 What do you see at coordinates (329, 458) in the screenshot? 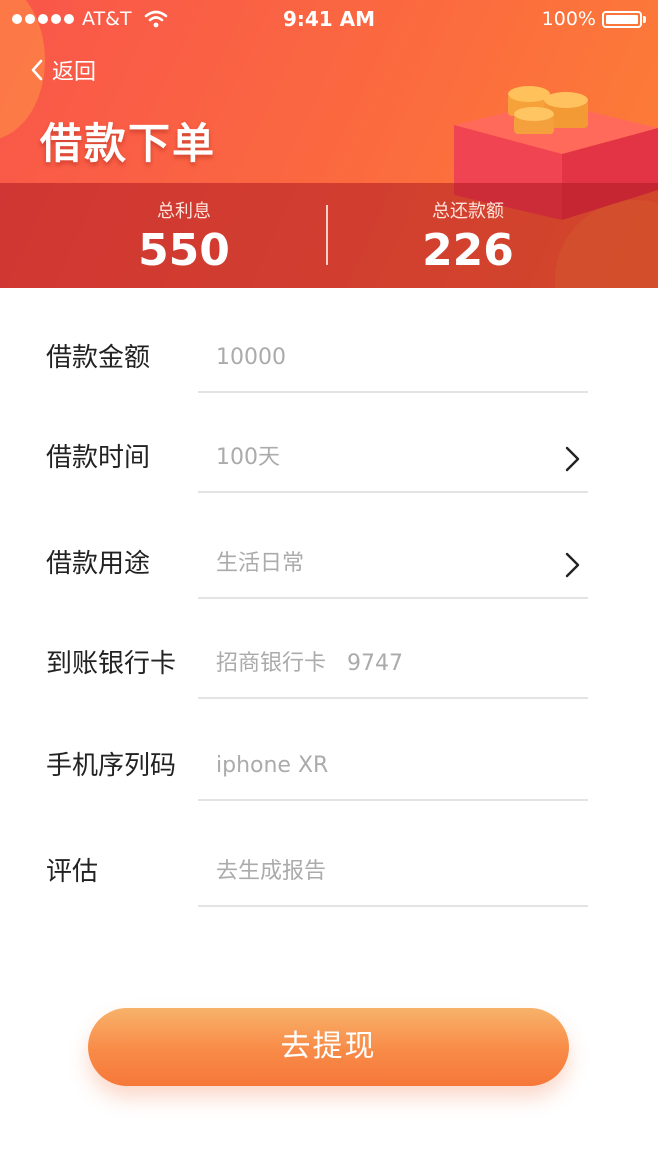
I see `form-row-term: 借款时间 100天` at bounding box center [329, 458].